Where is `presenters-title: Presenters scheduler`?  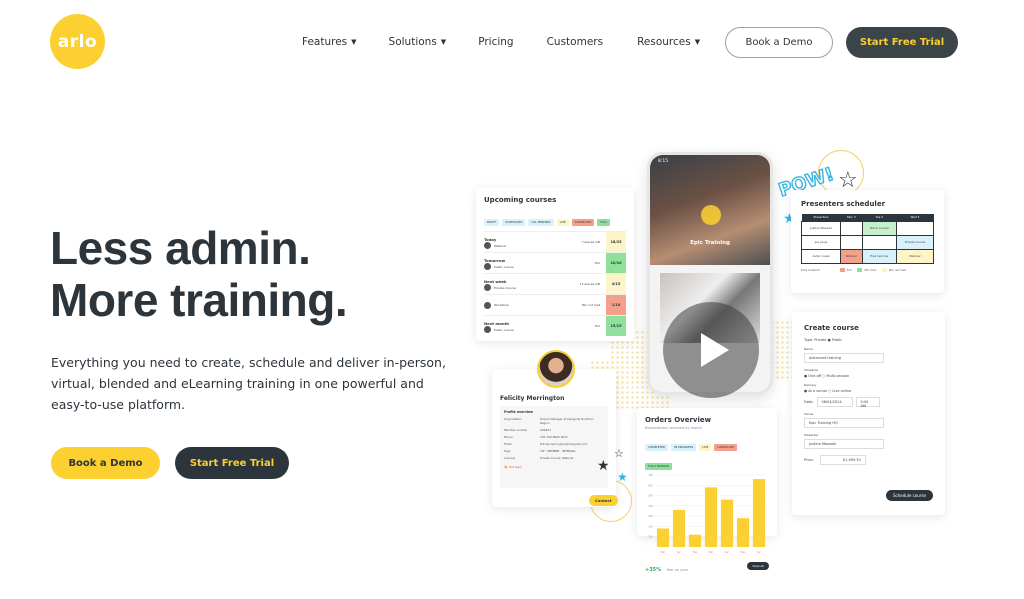
presenters-title: Presenters scheduler is located at coordinates (843, 204).